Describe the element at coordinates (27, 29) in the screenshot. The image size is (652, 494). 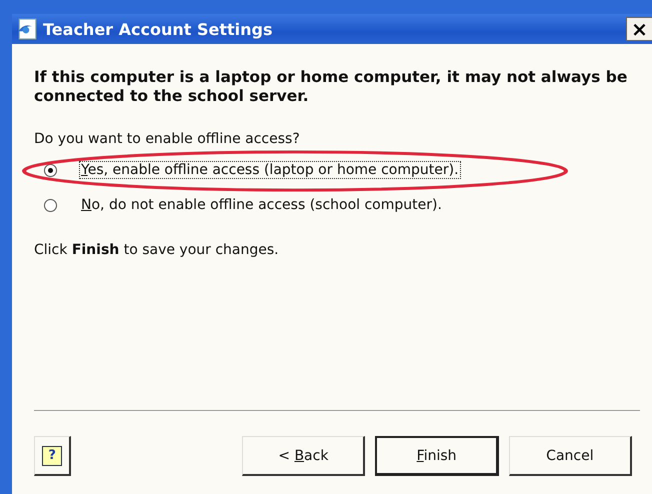
I see `app-icon` at that location.